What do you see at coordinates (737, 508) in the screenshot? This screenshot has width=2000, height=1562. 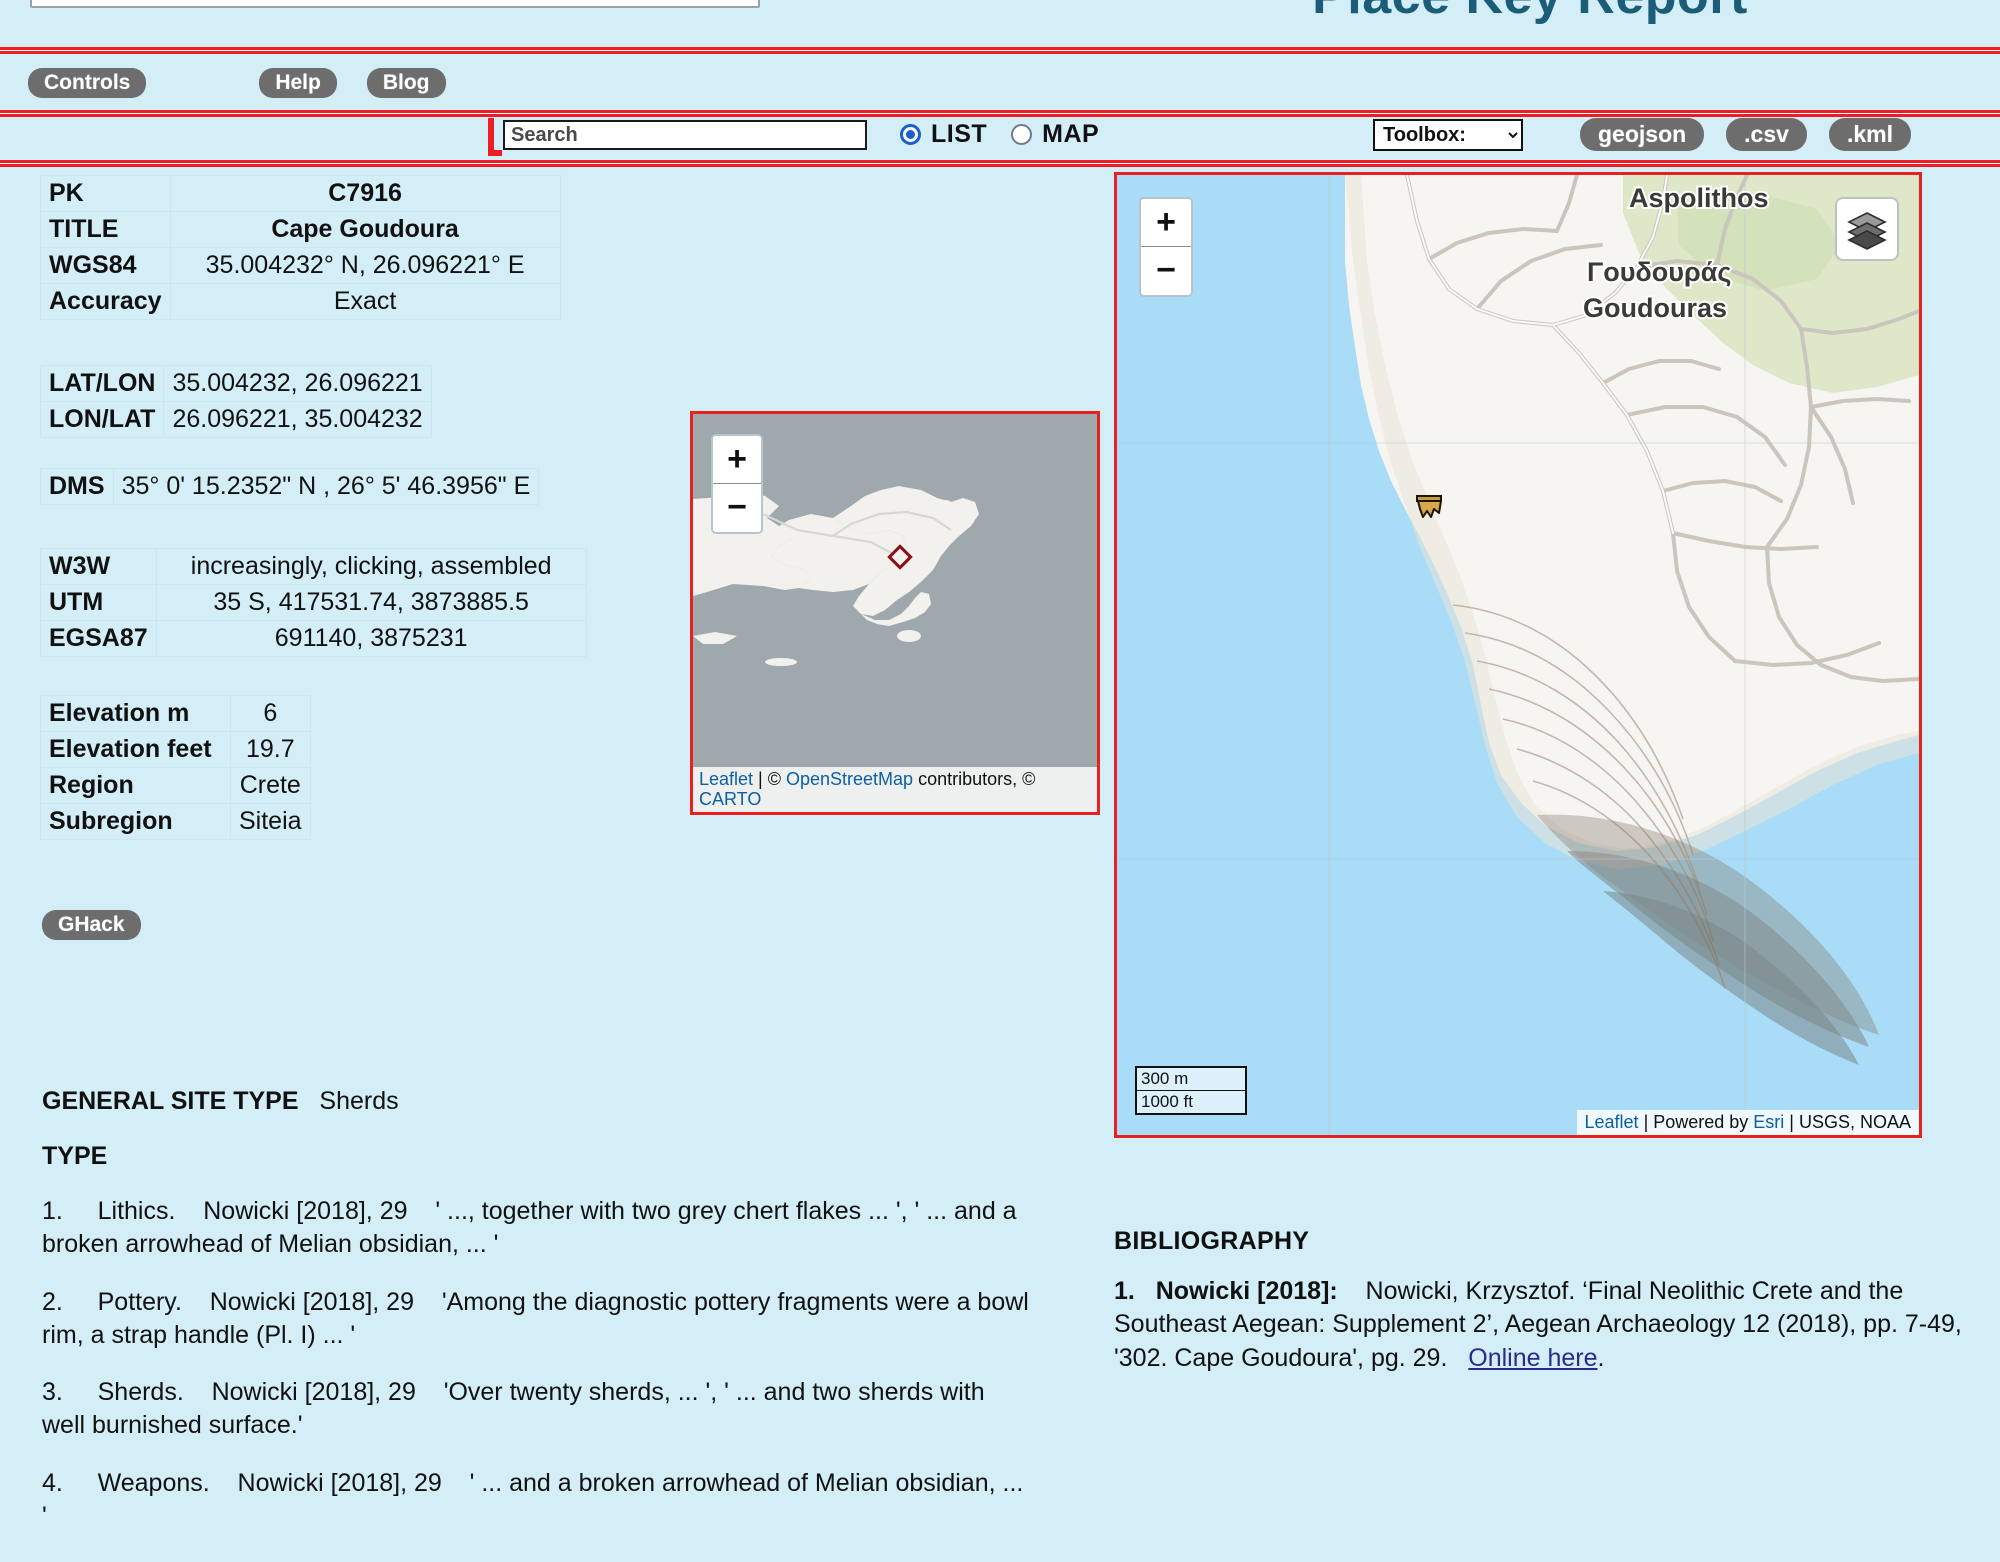 I see `overview-zoom-out-button: −` at bounding box center [737, 508].